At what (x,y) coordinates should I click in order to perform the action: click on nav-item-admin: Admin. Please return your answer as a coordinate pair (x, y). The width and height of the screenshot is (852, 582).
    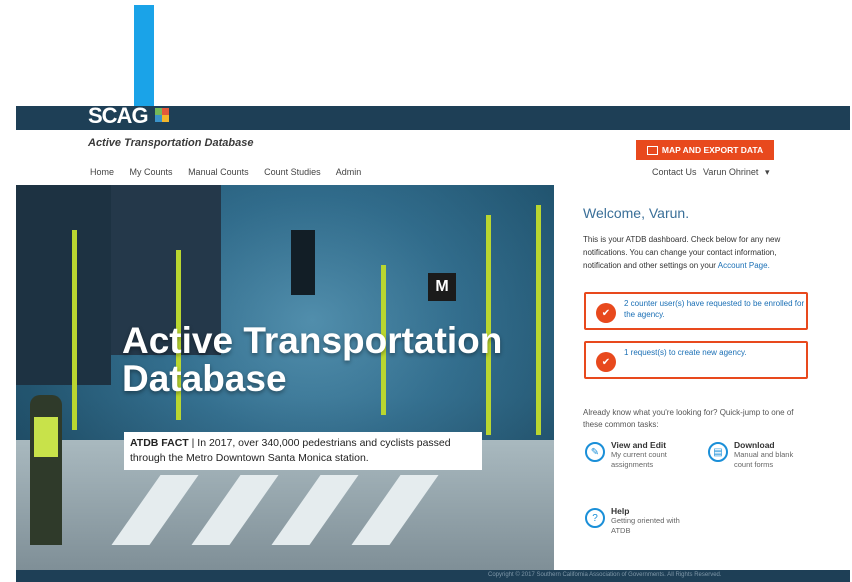
    Looking at the image, I should click on (349, 172).